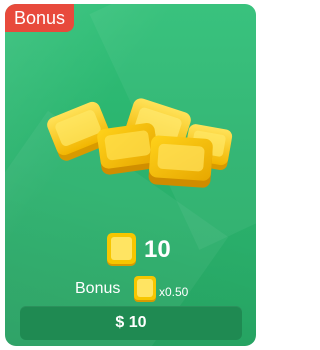 The height and width of the screenshot is (350, 320). I want to click on bonus-row: Bonus x0.50, so click(130, 290).